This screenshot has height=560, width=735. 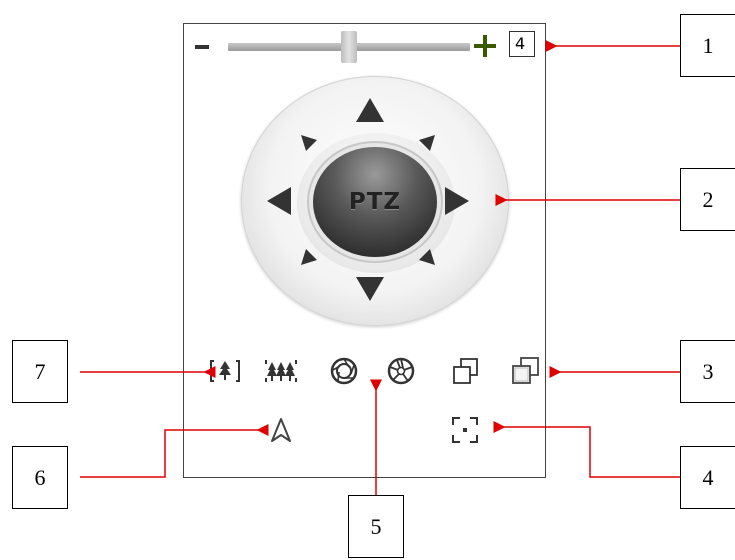 What do you see at coordinates (40, 477) in the screenshot?
I see `callout-6: 6` at bounding box center [40, 477].